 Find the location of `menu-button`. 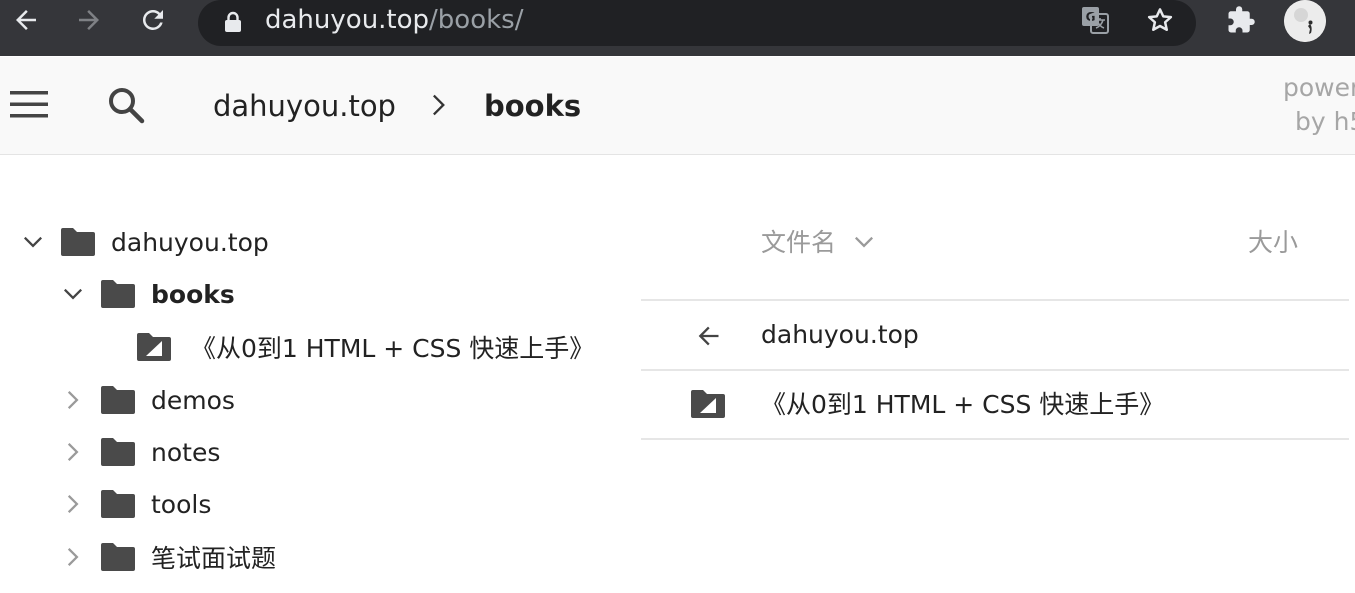

menu-button is located at coordinates (29, 104).